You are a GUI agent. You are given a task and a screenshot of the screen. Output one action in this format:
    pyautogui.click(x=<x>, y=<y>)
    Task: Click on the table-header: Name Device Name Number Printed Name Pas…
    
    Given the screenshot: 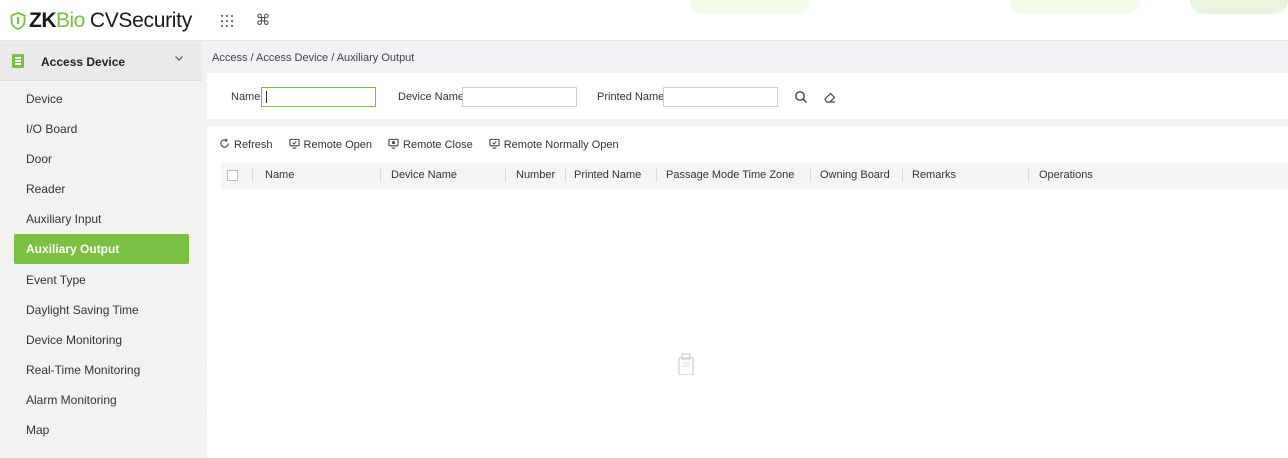 What is the action you would take?
    pyautogui.click(x=754, y=176)
    